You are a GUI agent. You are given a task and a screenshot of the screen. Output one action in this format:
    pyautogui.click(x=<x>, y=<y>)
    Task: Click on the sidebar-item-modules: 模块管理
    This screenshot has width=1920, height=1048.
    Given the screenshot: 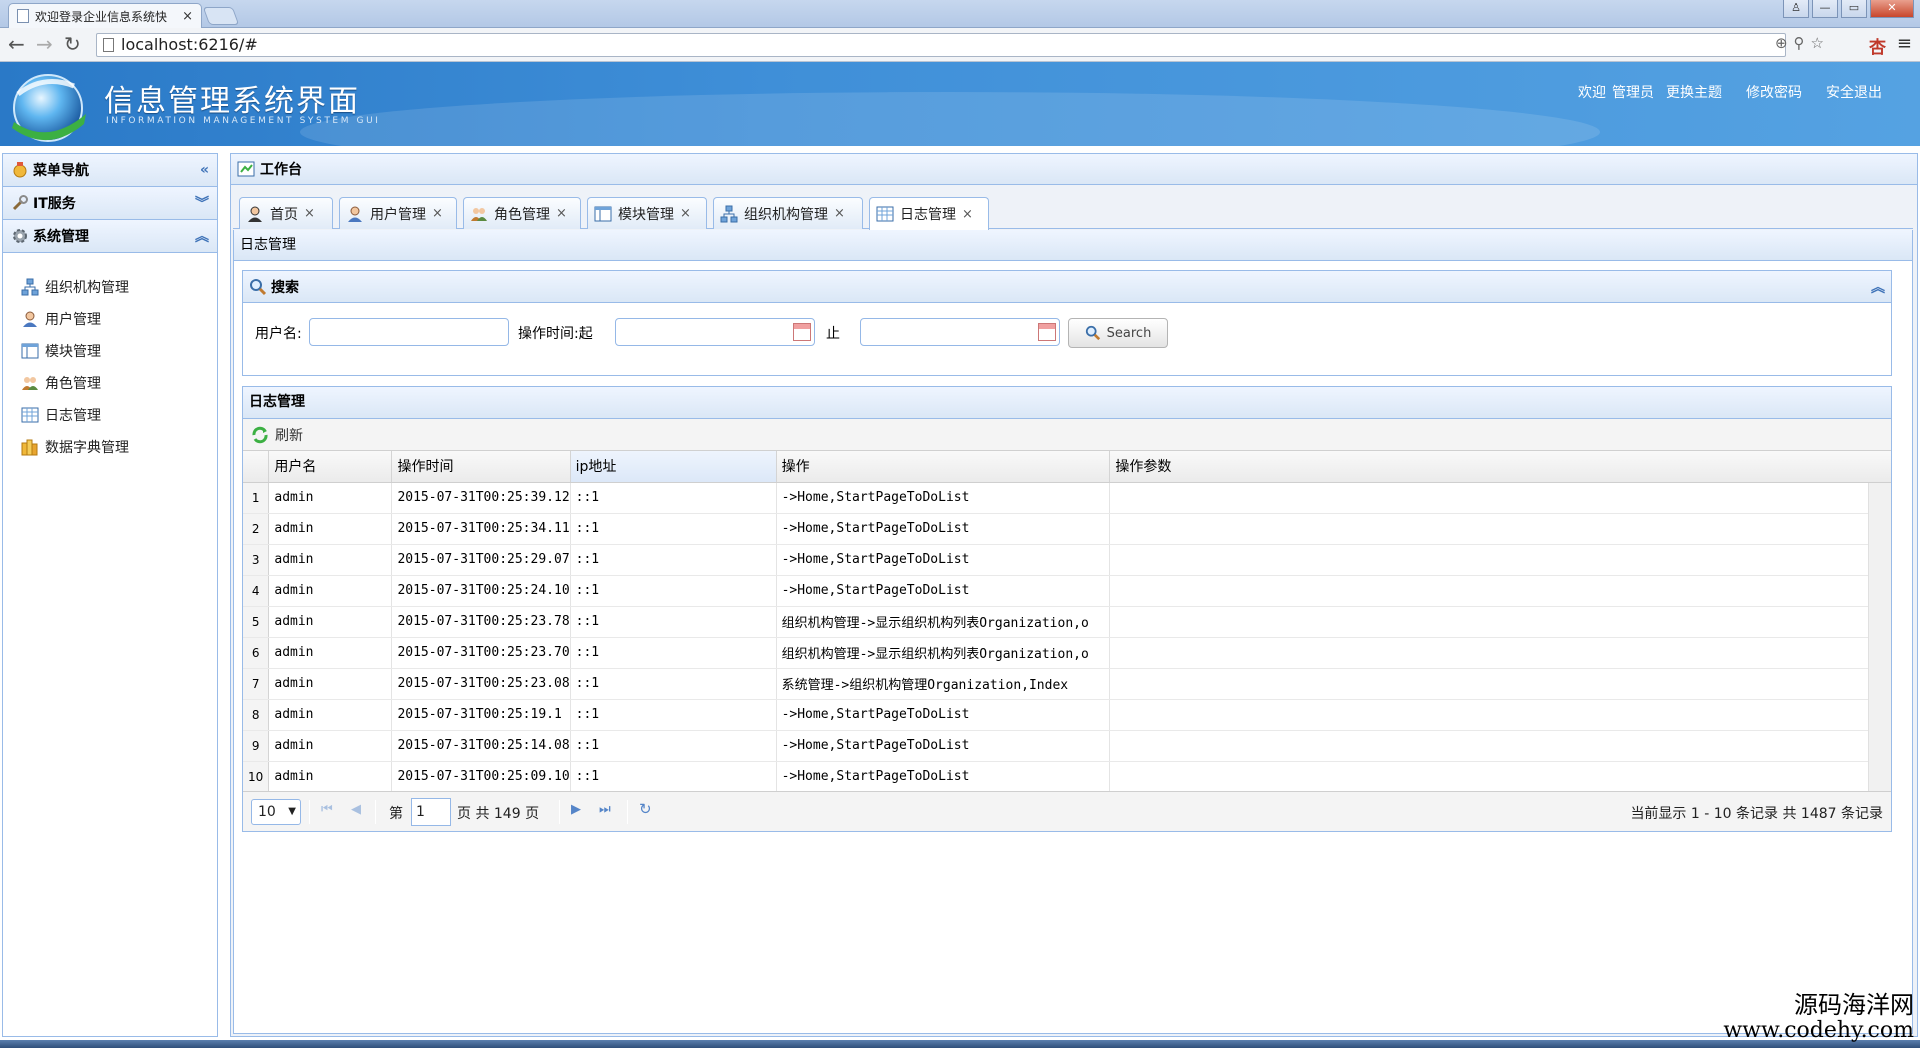 What is the action you would take?
    pyautogui.click(x=110, y=351)
    